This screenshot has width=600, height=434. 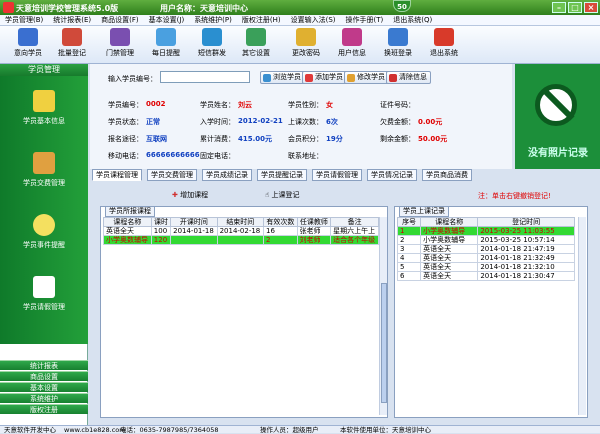 I want to click on col-end: 结束时间, so click(x=240, y=222).